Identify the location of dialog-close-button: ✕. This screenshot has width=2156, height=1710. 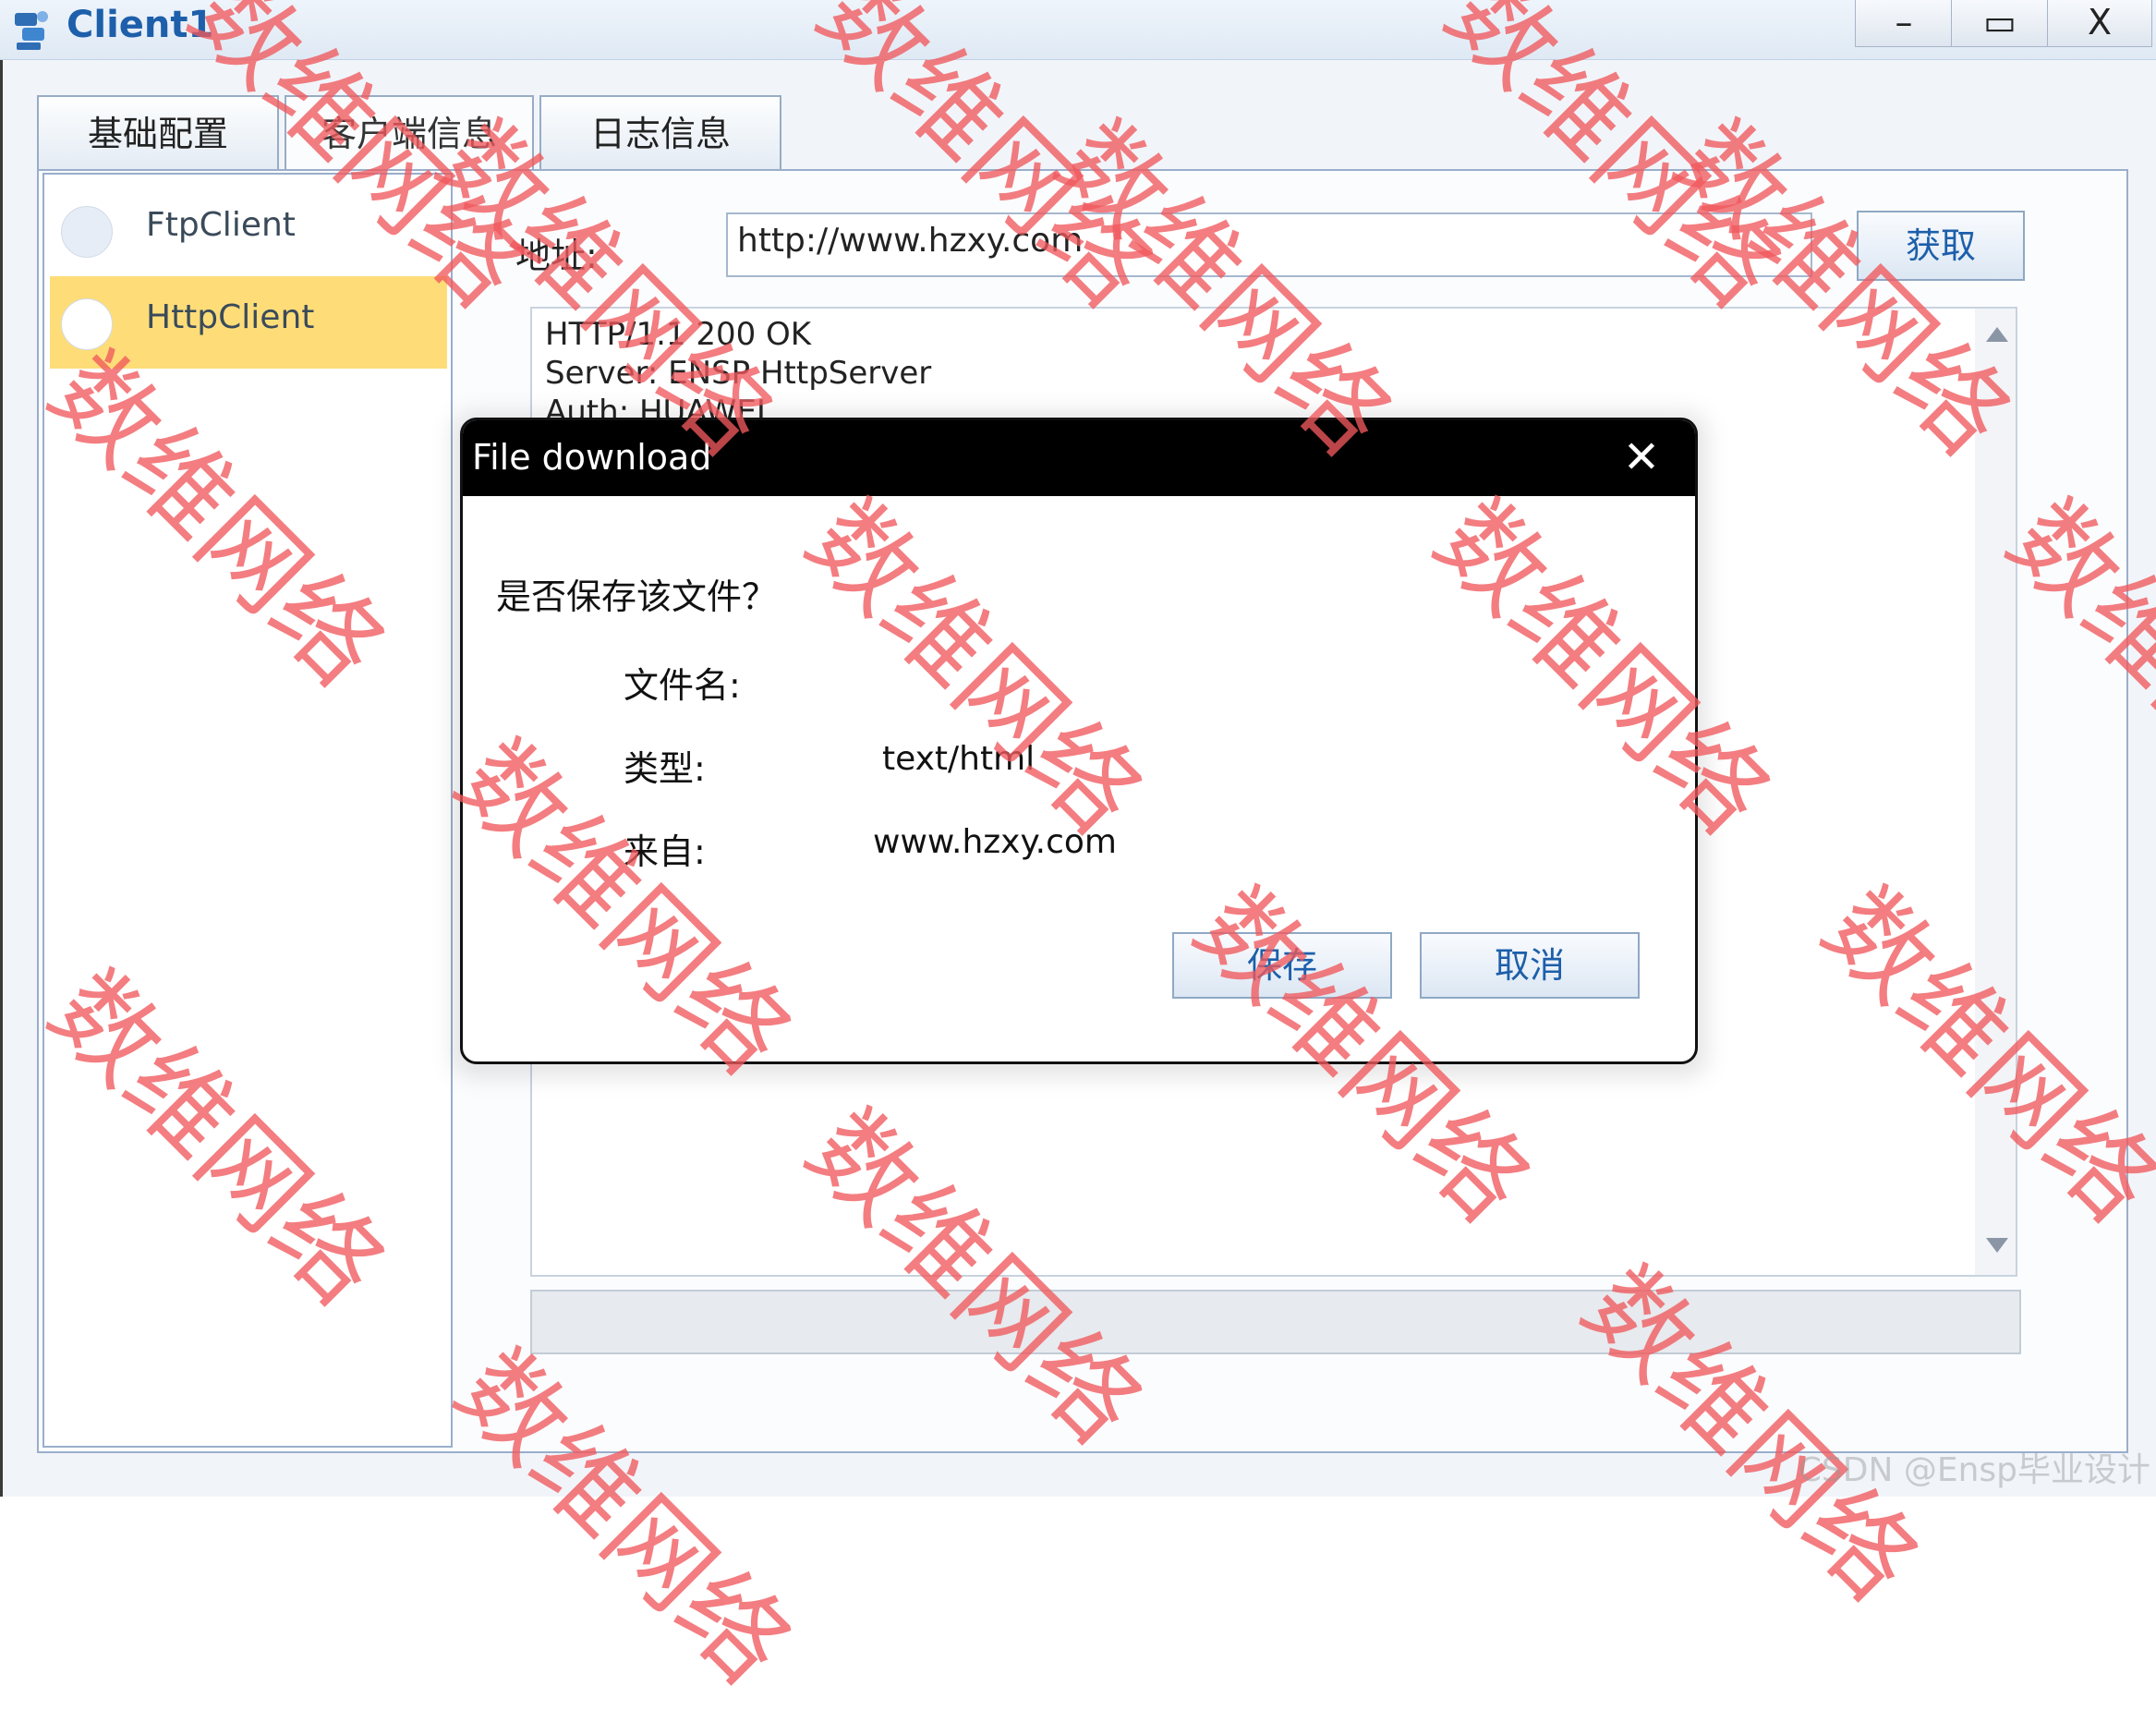
(1641, 458).